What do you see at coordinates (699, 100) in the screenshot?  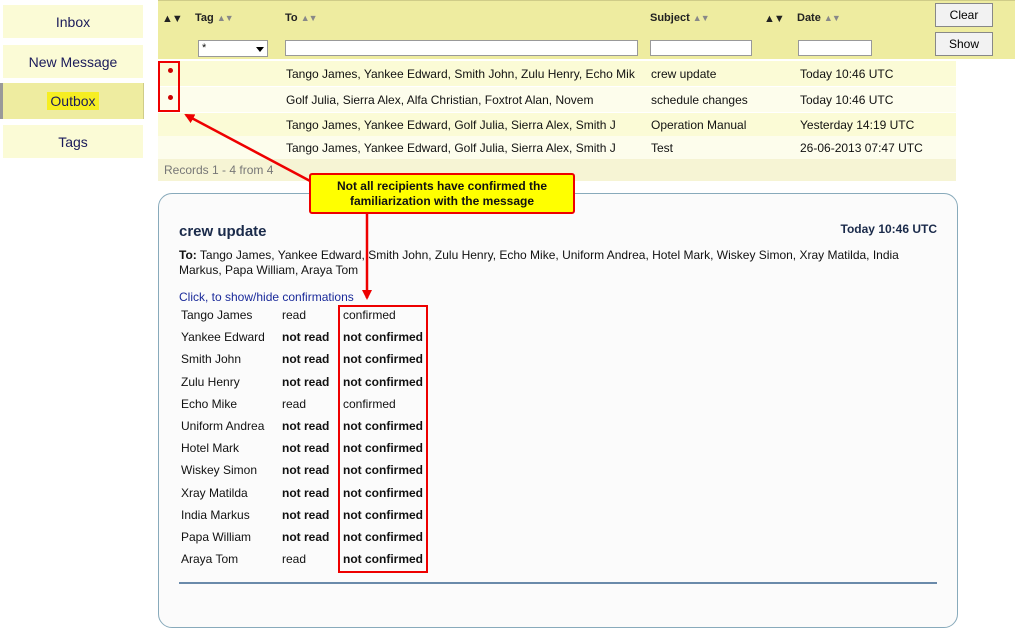 I see `message-subject: schedule changes` at bounding box center [699, 100].